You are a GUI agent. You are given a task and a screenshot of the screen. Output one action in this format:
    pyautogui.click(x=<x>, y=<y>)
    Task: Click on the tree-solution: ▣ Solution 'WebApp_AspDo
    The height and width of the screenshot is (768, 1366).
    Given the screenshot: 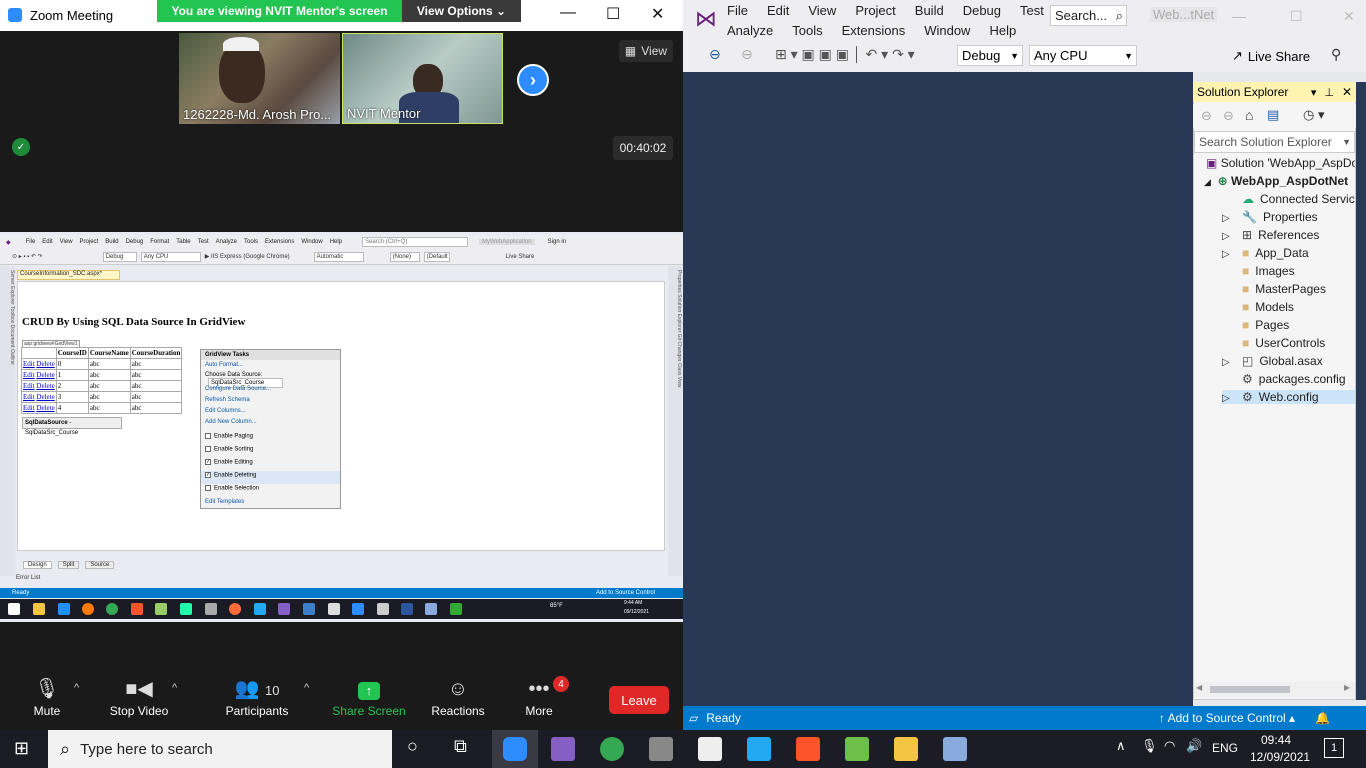 What is the action you would take?
    pyautogui.click(x=1280, y=163)
    